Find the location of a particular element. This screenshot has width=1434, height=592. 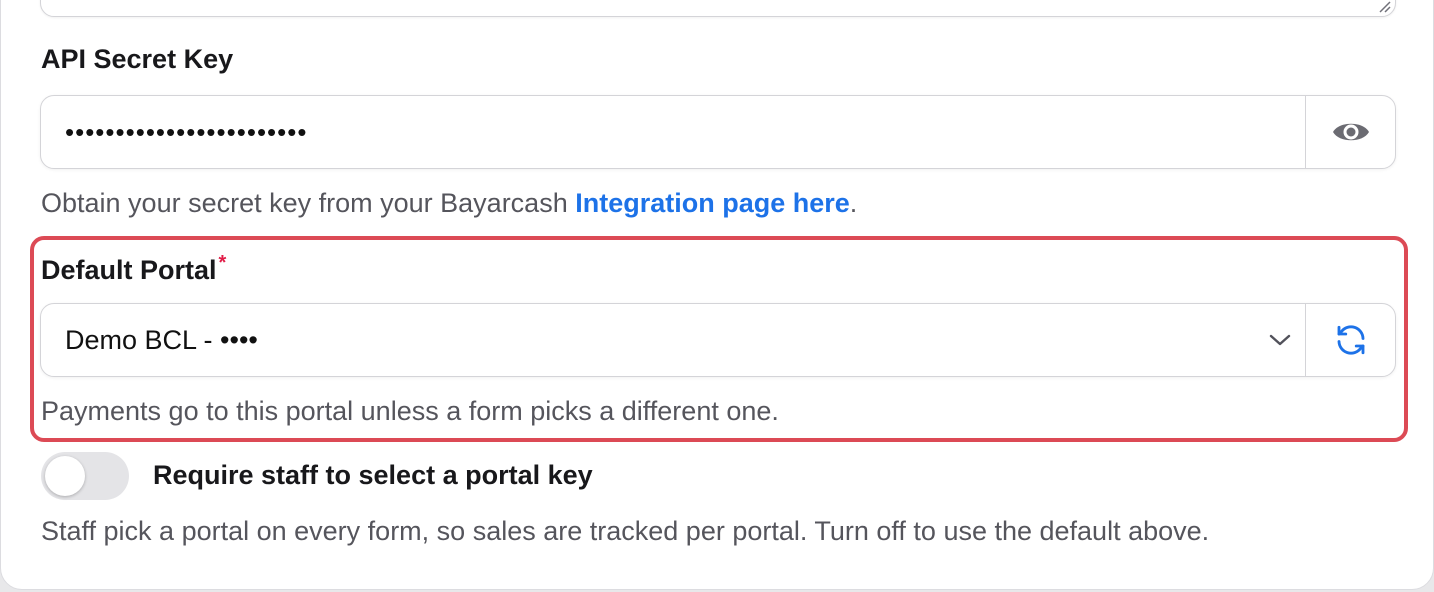

integration-page-link: Integration page here is located at coordinates (712, 203).